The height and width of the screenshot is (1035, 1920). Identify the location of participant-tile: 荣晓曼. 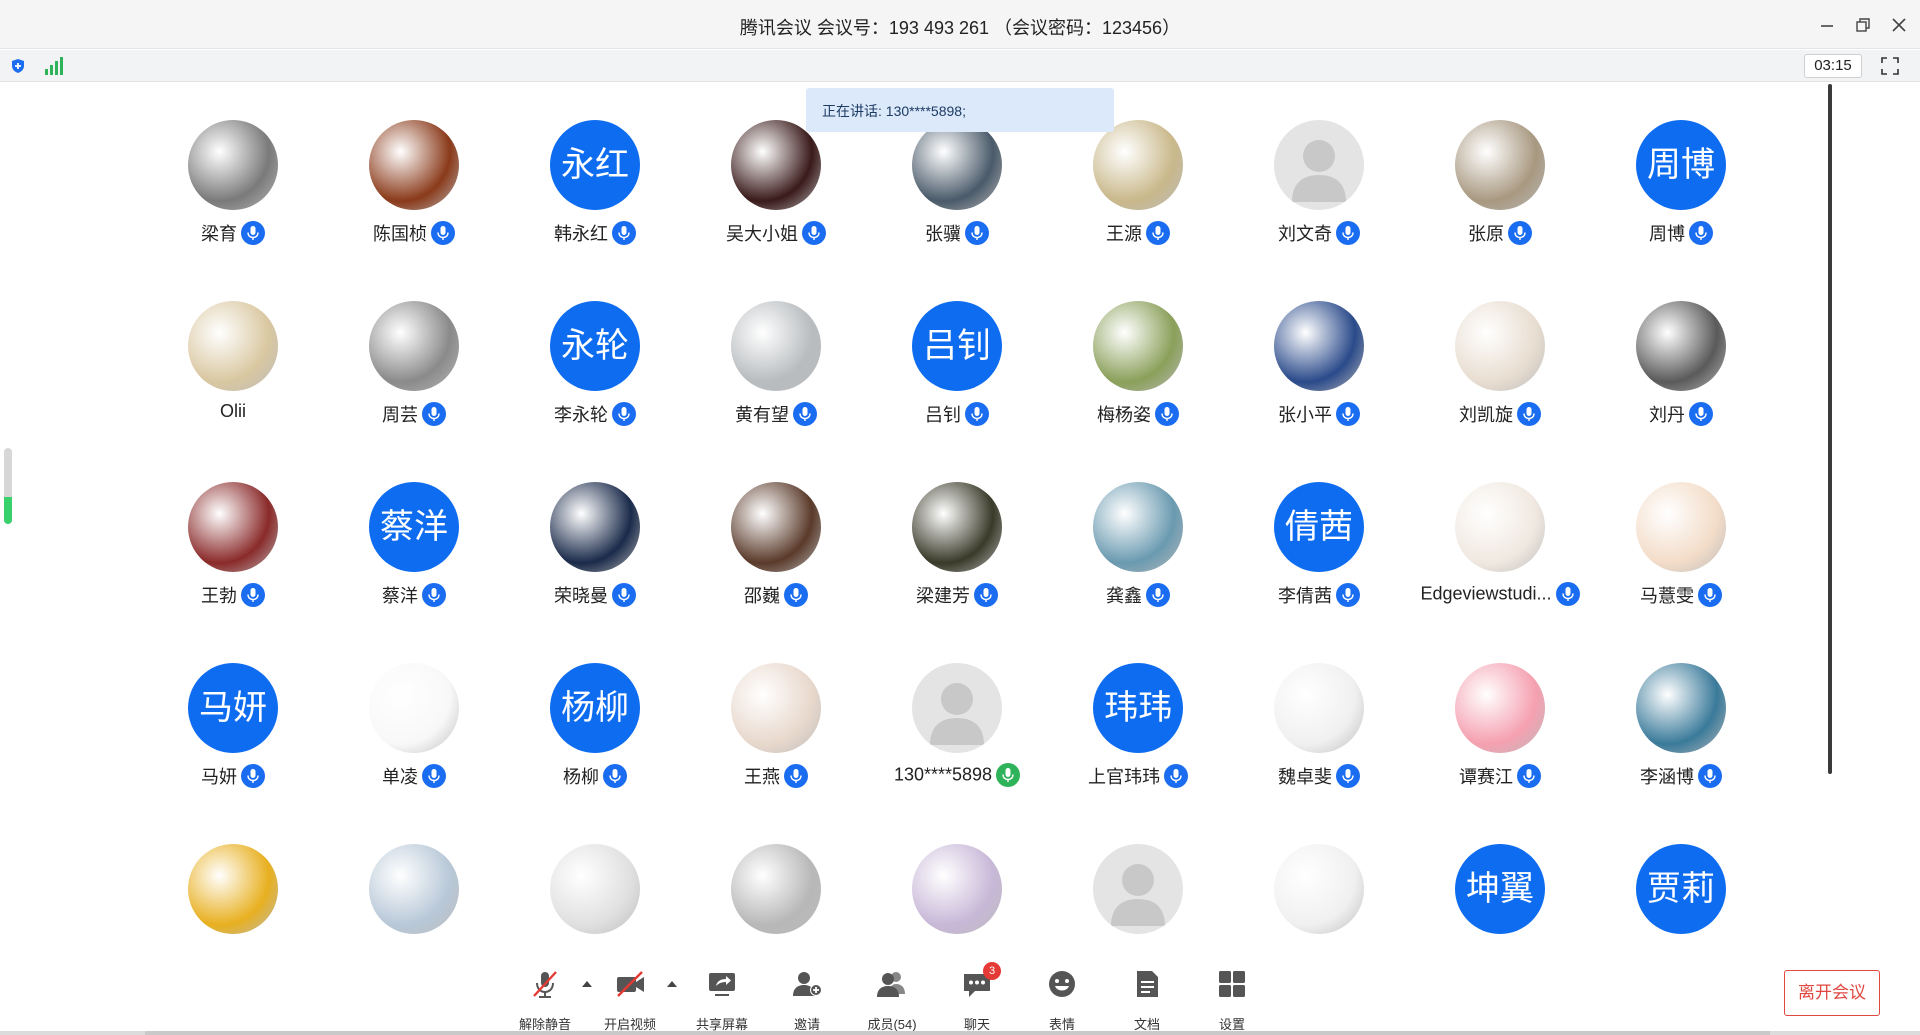
(595, 552).